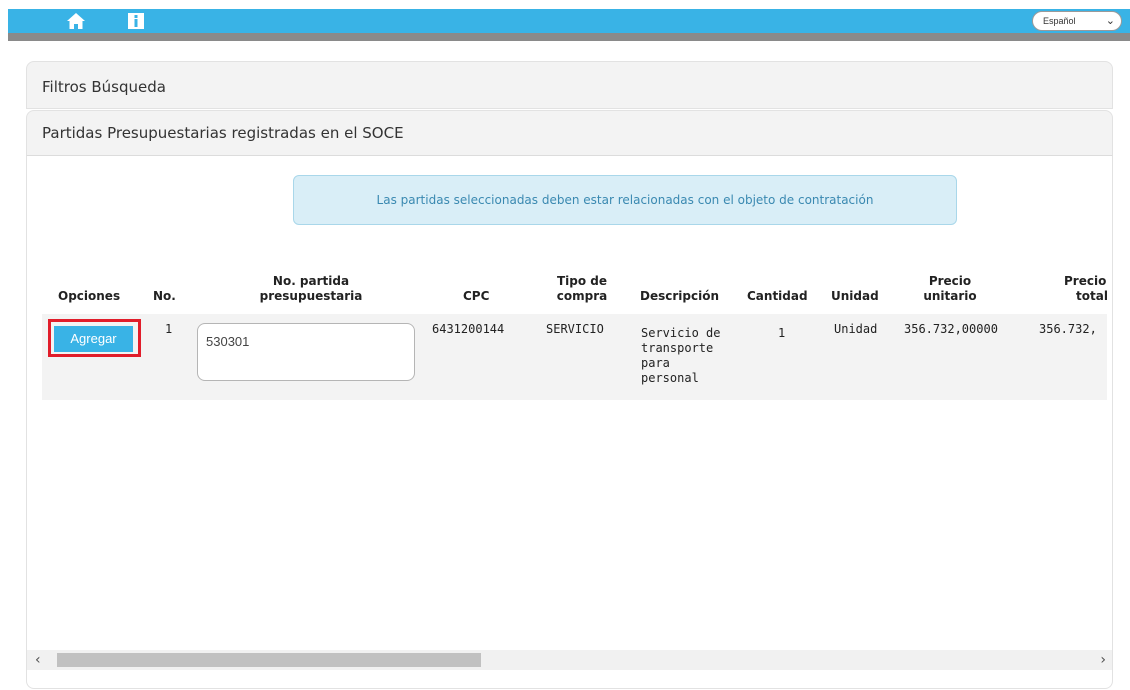 This screenshot has width=1130, height=690. What do you see at coordinates (311, 281) in the screenshot?
I see `col-header-partida-line1: No. partida` at bounding box center [311, 281].